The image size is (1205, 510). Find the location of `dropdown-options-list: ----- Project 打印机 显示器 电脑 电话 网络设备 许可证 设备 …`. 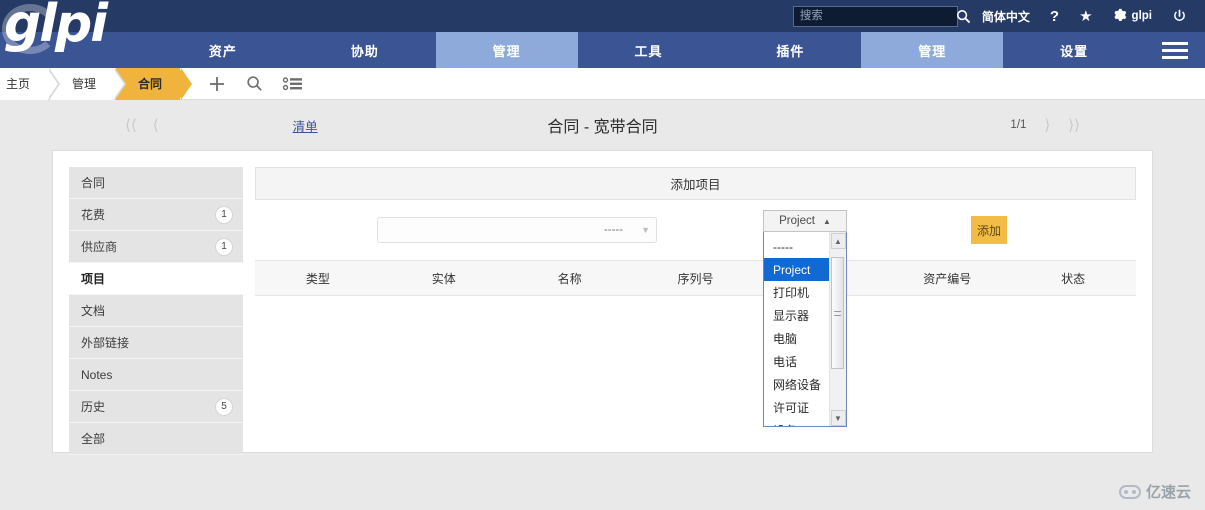

dropdown-options-list: ----- Project 打印机 显示器 电脑 电话 网络设备 许可证 设备 … is located at coordinates (805, 329).